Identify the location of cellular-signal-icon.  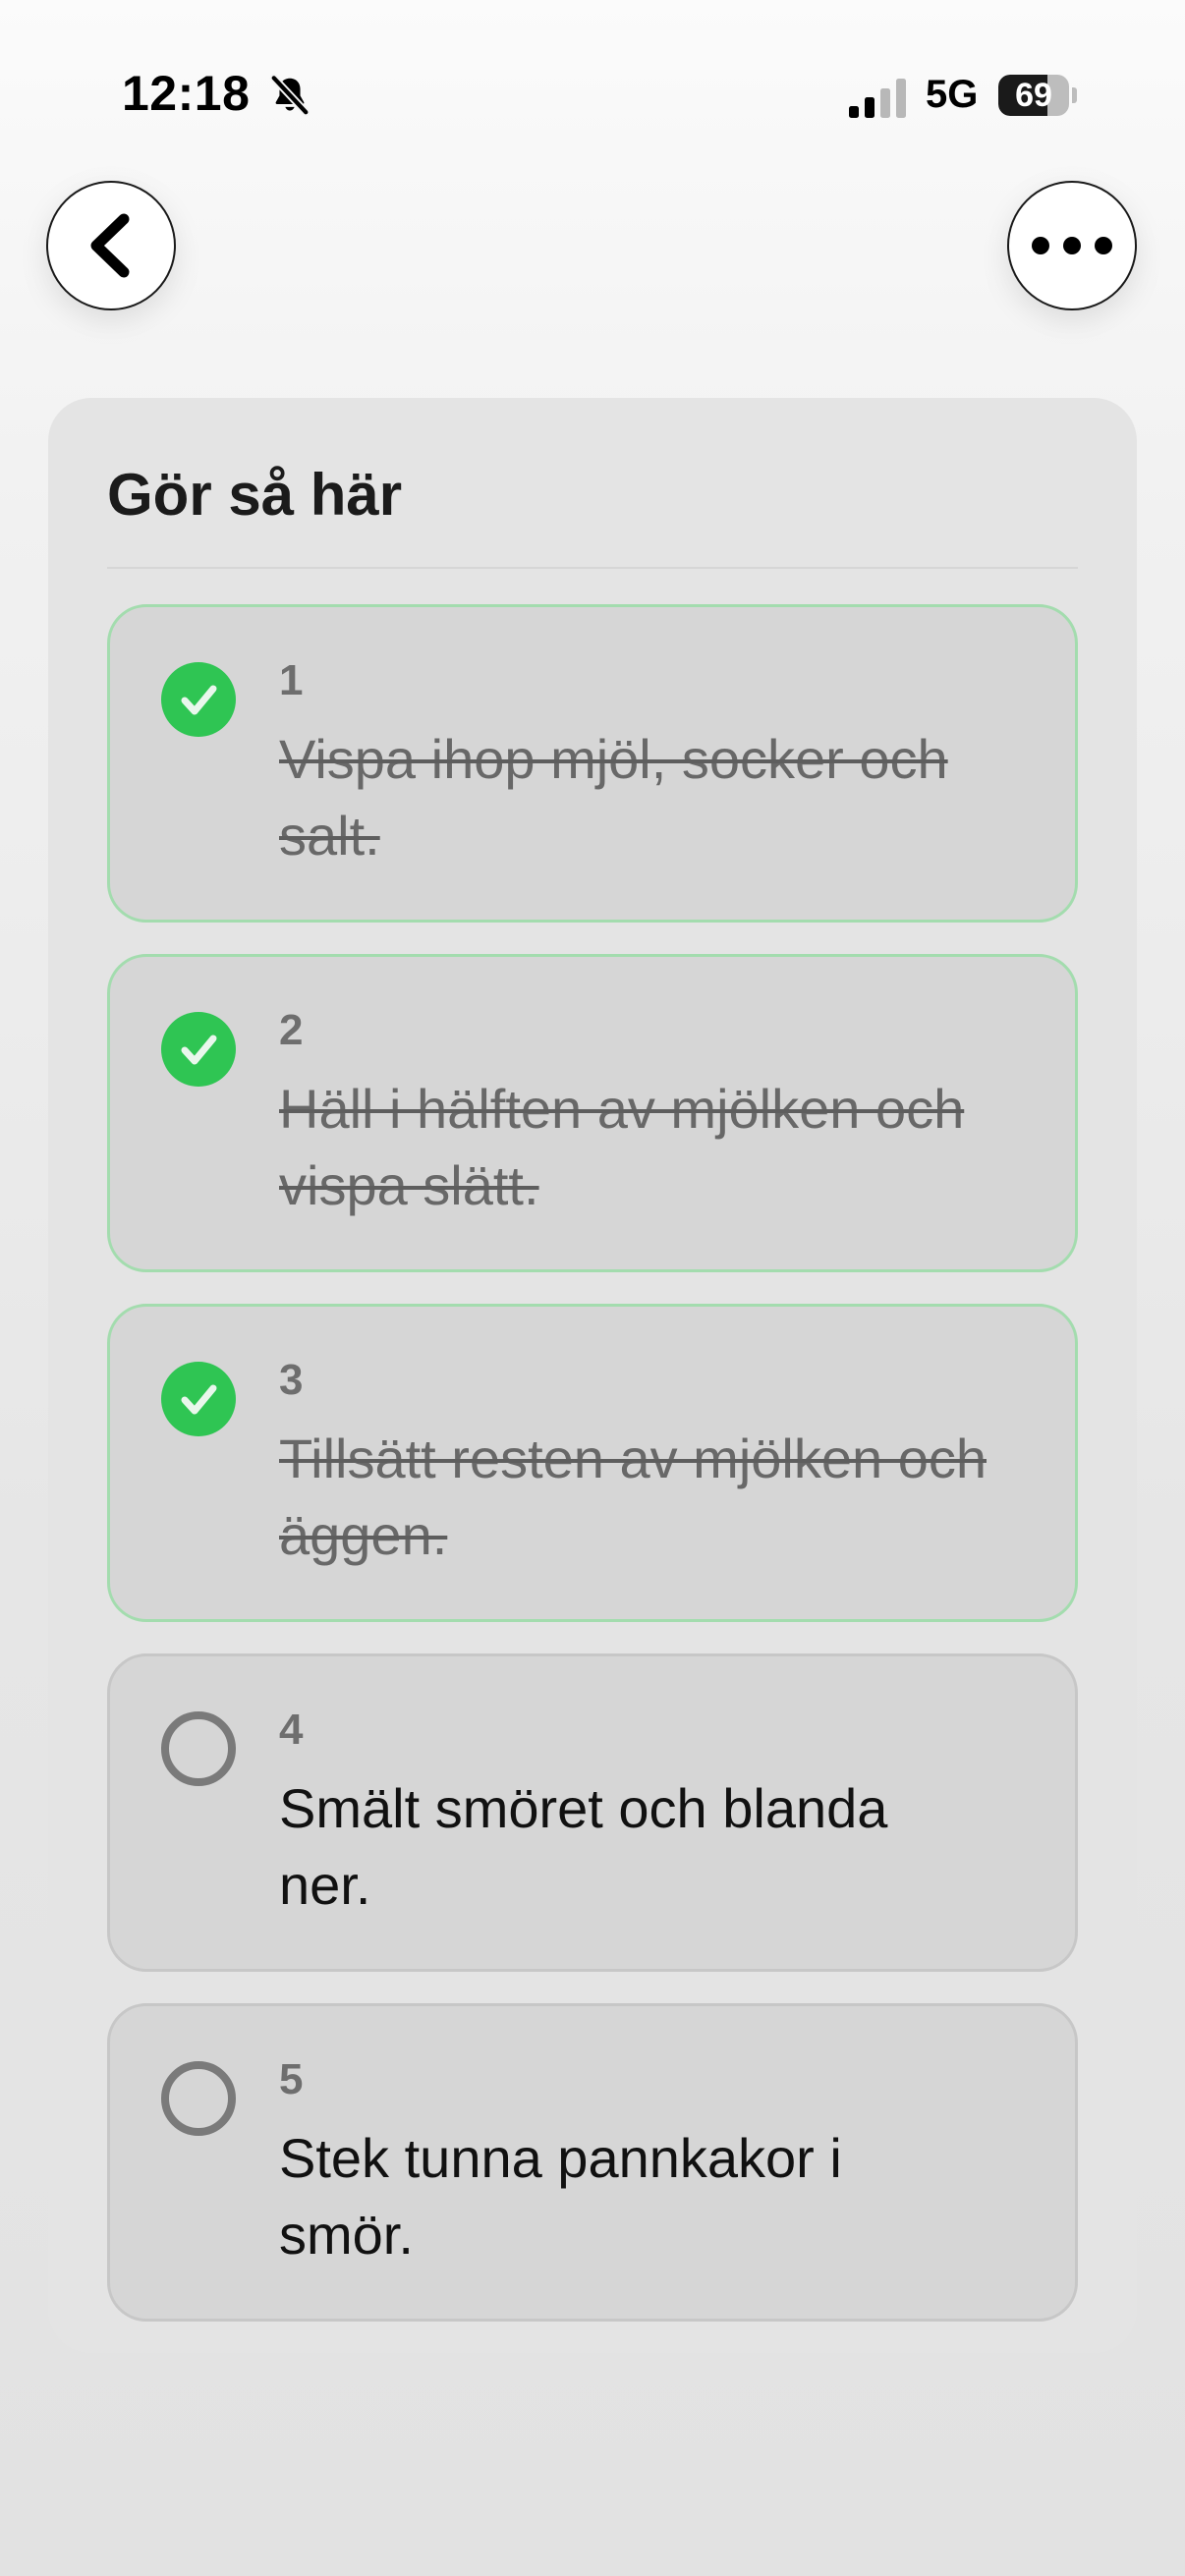
(878, 98).